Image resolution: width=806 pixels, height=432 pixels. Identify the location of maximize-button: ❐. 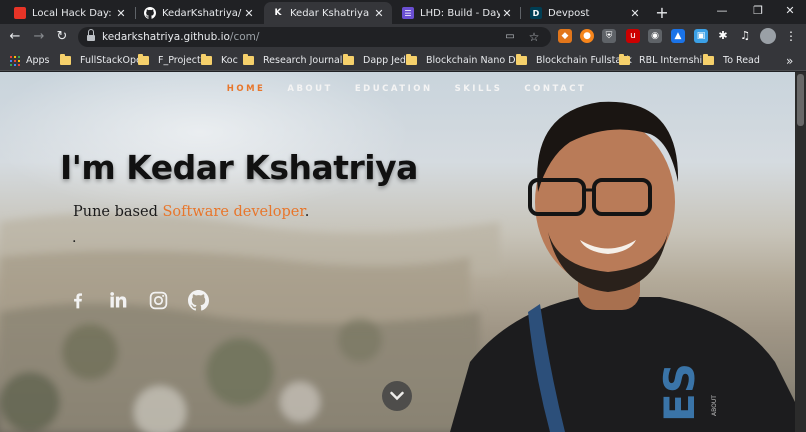
(758, 12).